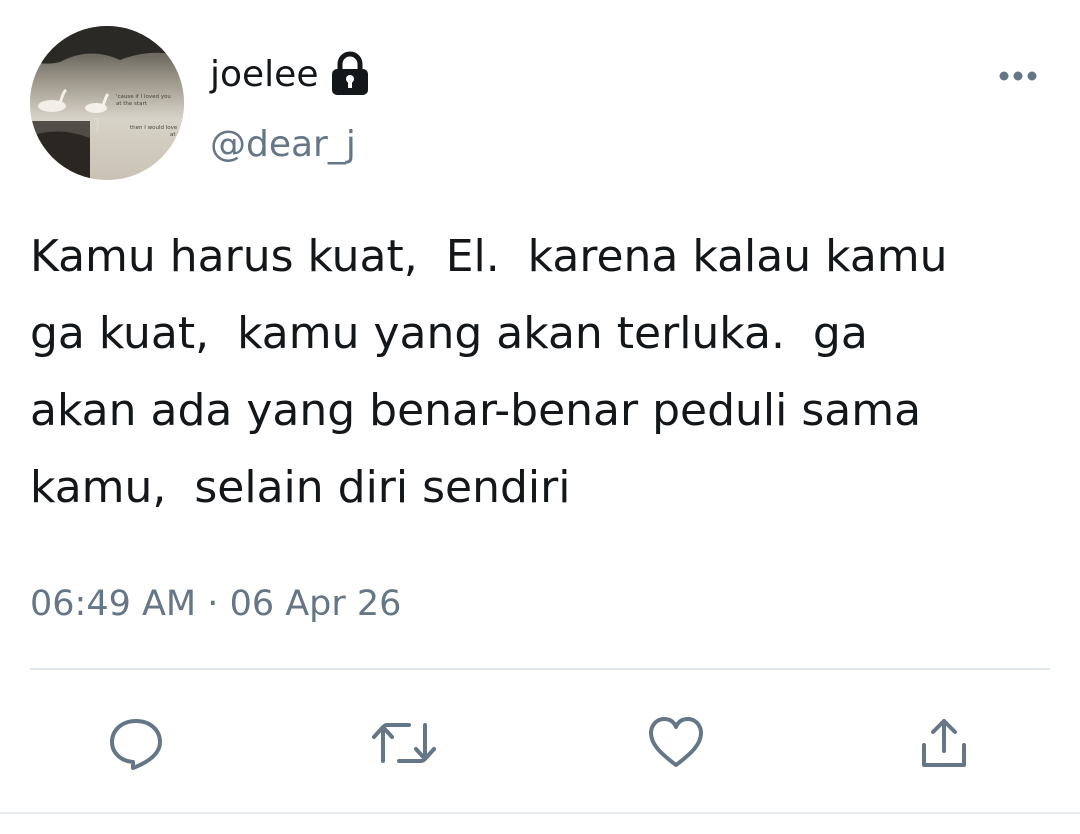 The height and width of the screenshot is (834, 1080). Describe the element at coordinates (154, 128) in the screenshot. I see `avatar-caption-3: then I would love` at that location.